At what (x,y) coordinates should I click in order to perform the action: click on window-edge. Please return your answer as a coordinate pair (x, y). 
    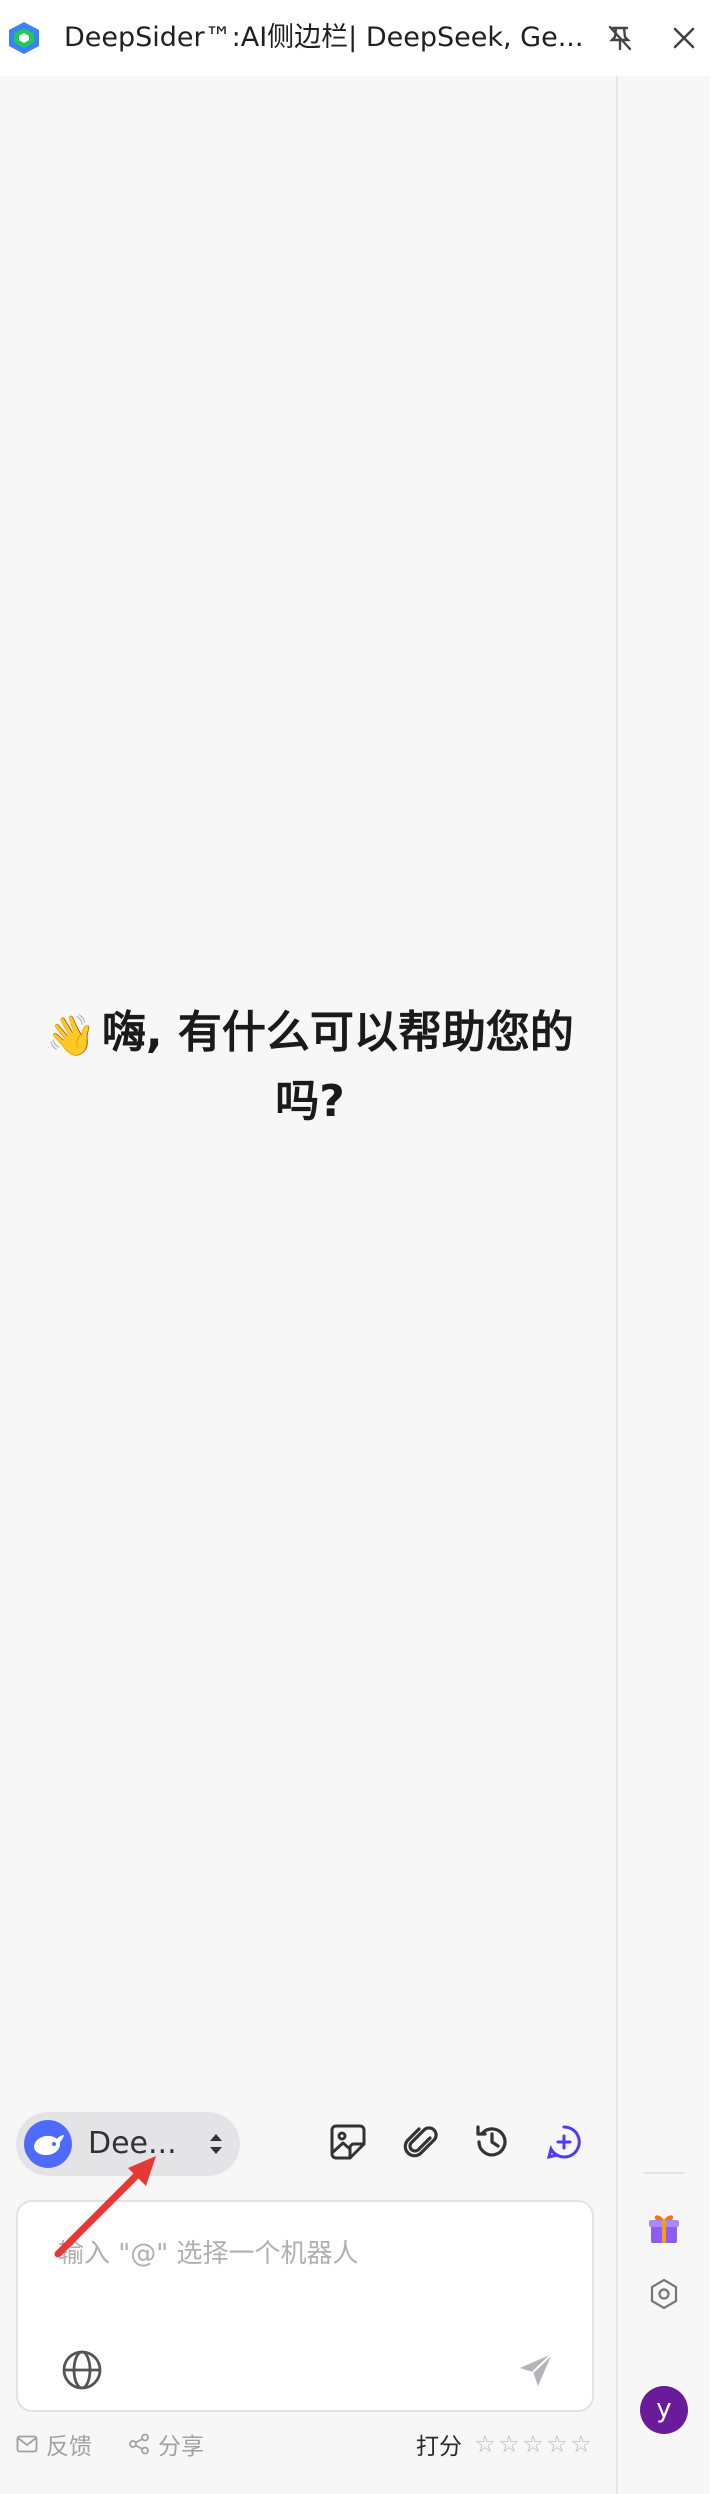
    Looking at the image, I should click on (719, 1285).